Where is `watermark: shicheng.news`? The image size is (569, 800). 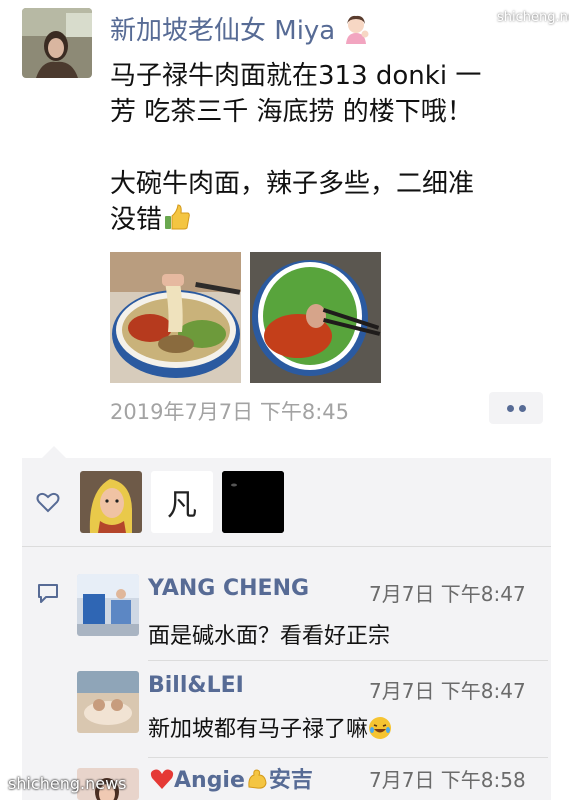
watermark: shicheng.news is located at coordinates (67, 783).